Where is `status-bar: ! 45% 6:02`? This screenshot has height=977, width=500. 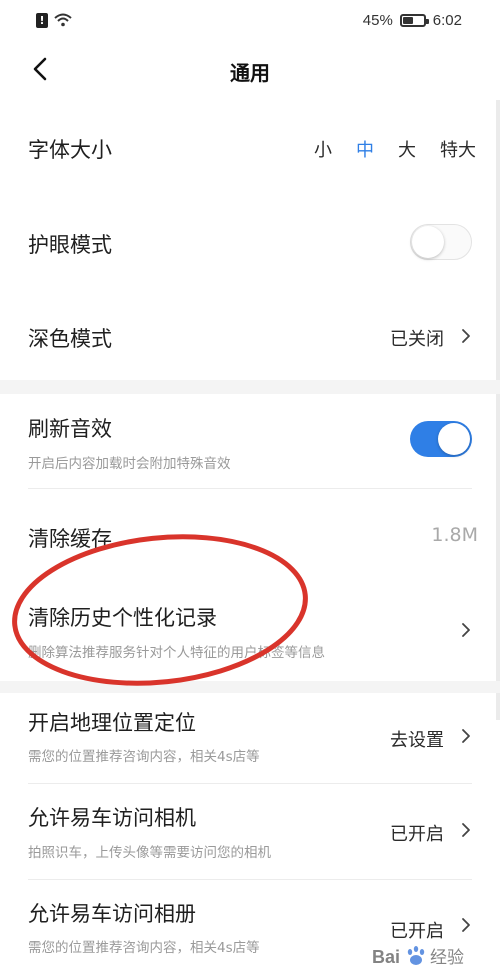
status-bar: ! 45% 6:02 is located at coordinates (250, 20).